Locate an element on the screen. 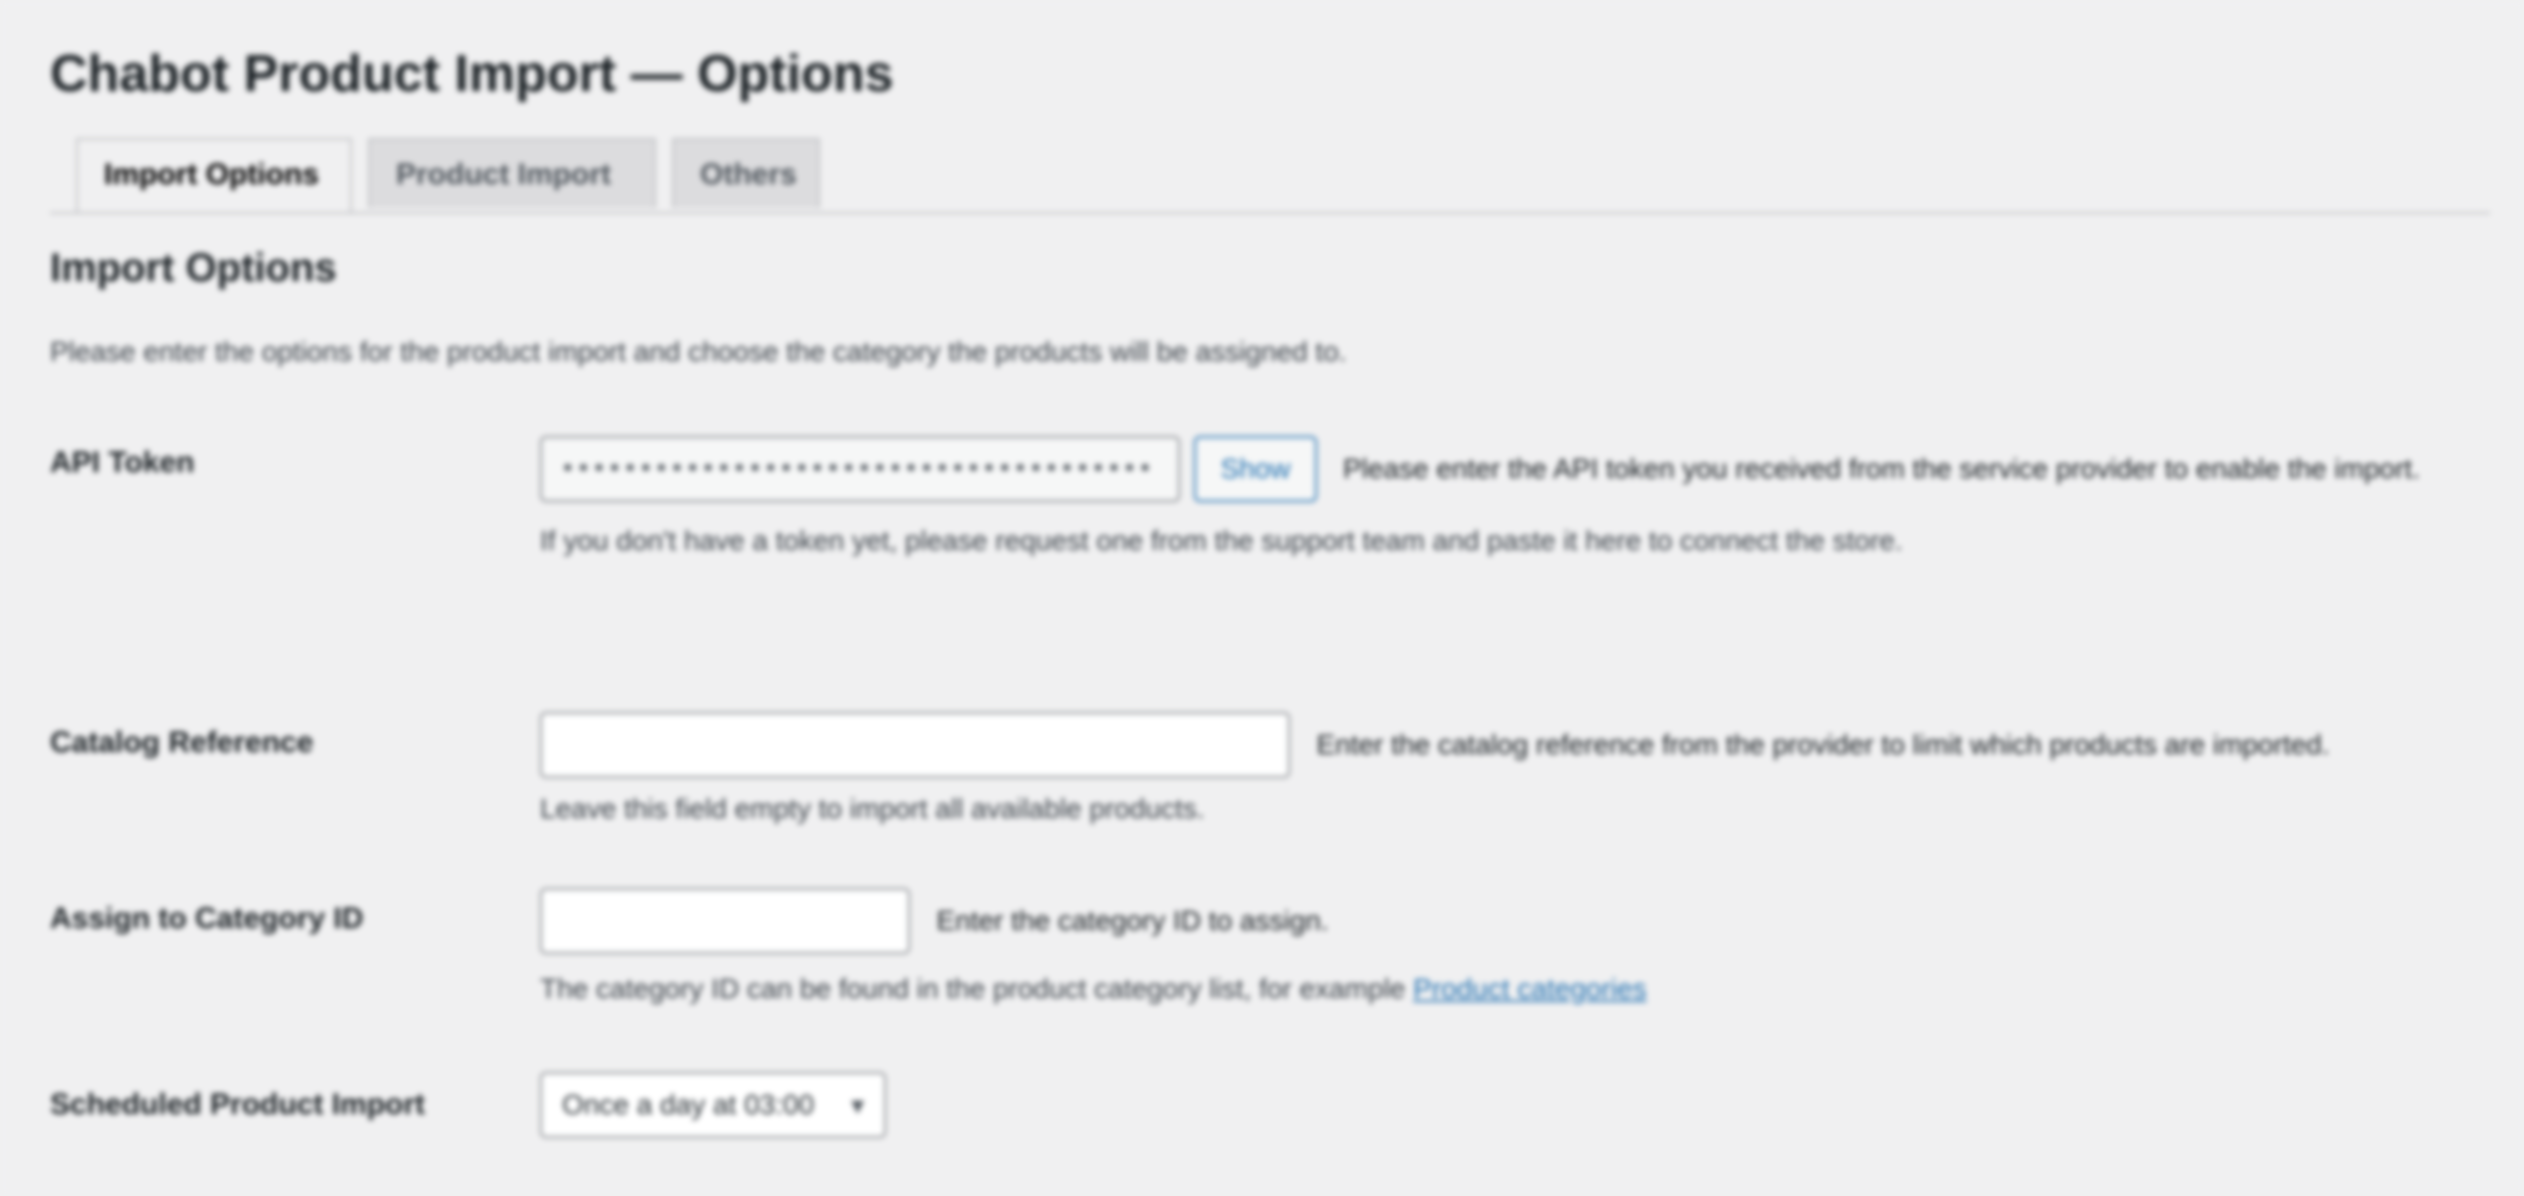 This screenshot has width=2524, height=1196. category-id-label: Assign to Category ID is located at coordinates (207, 918).